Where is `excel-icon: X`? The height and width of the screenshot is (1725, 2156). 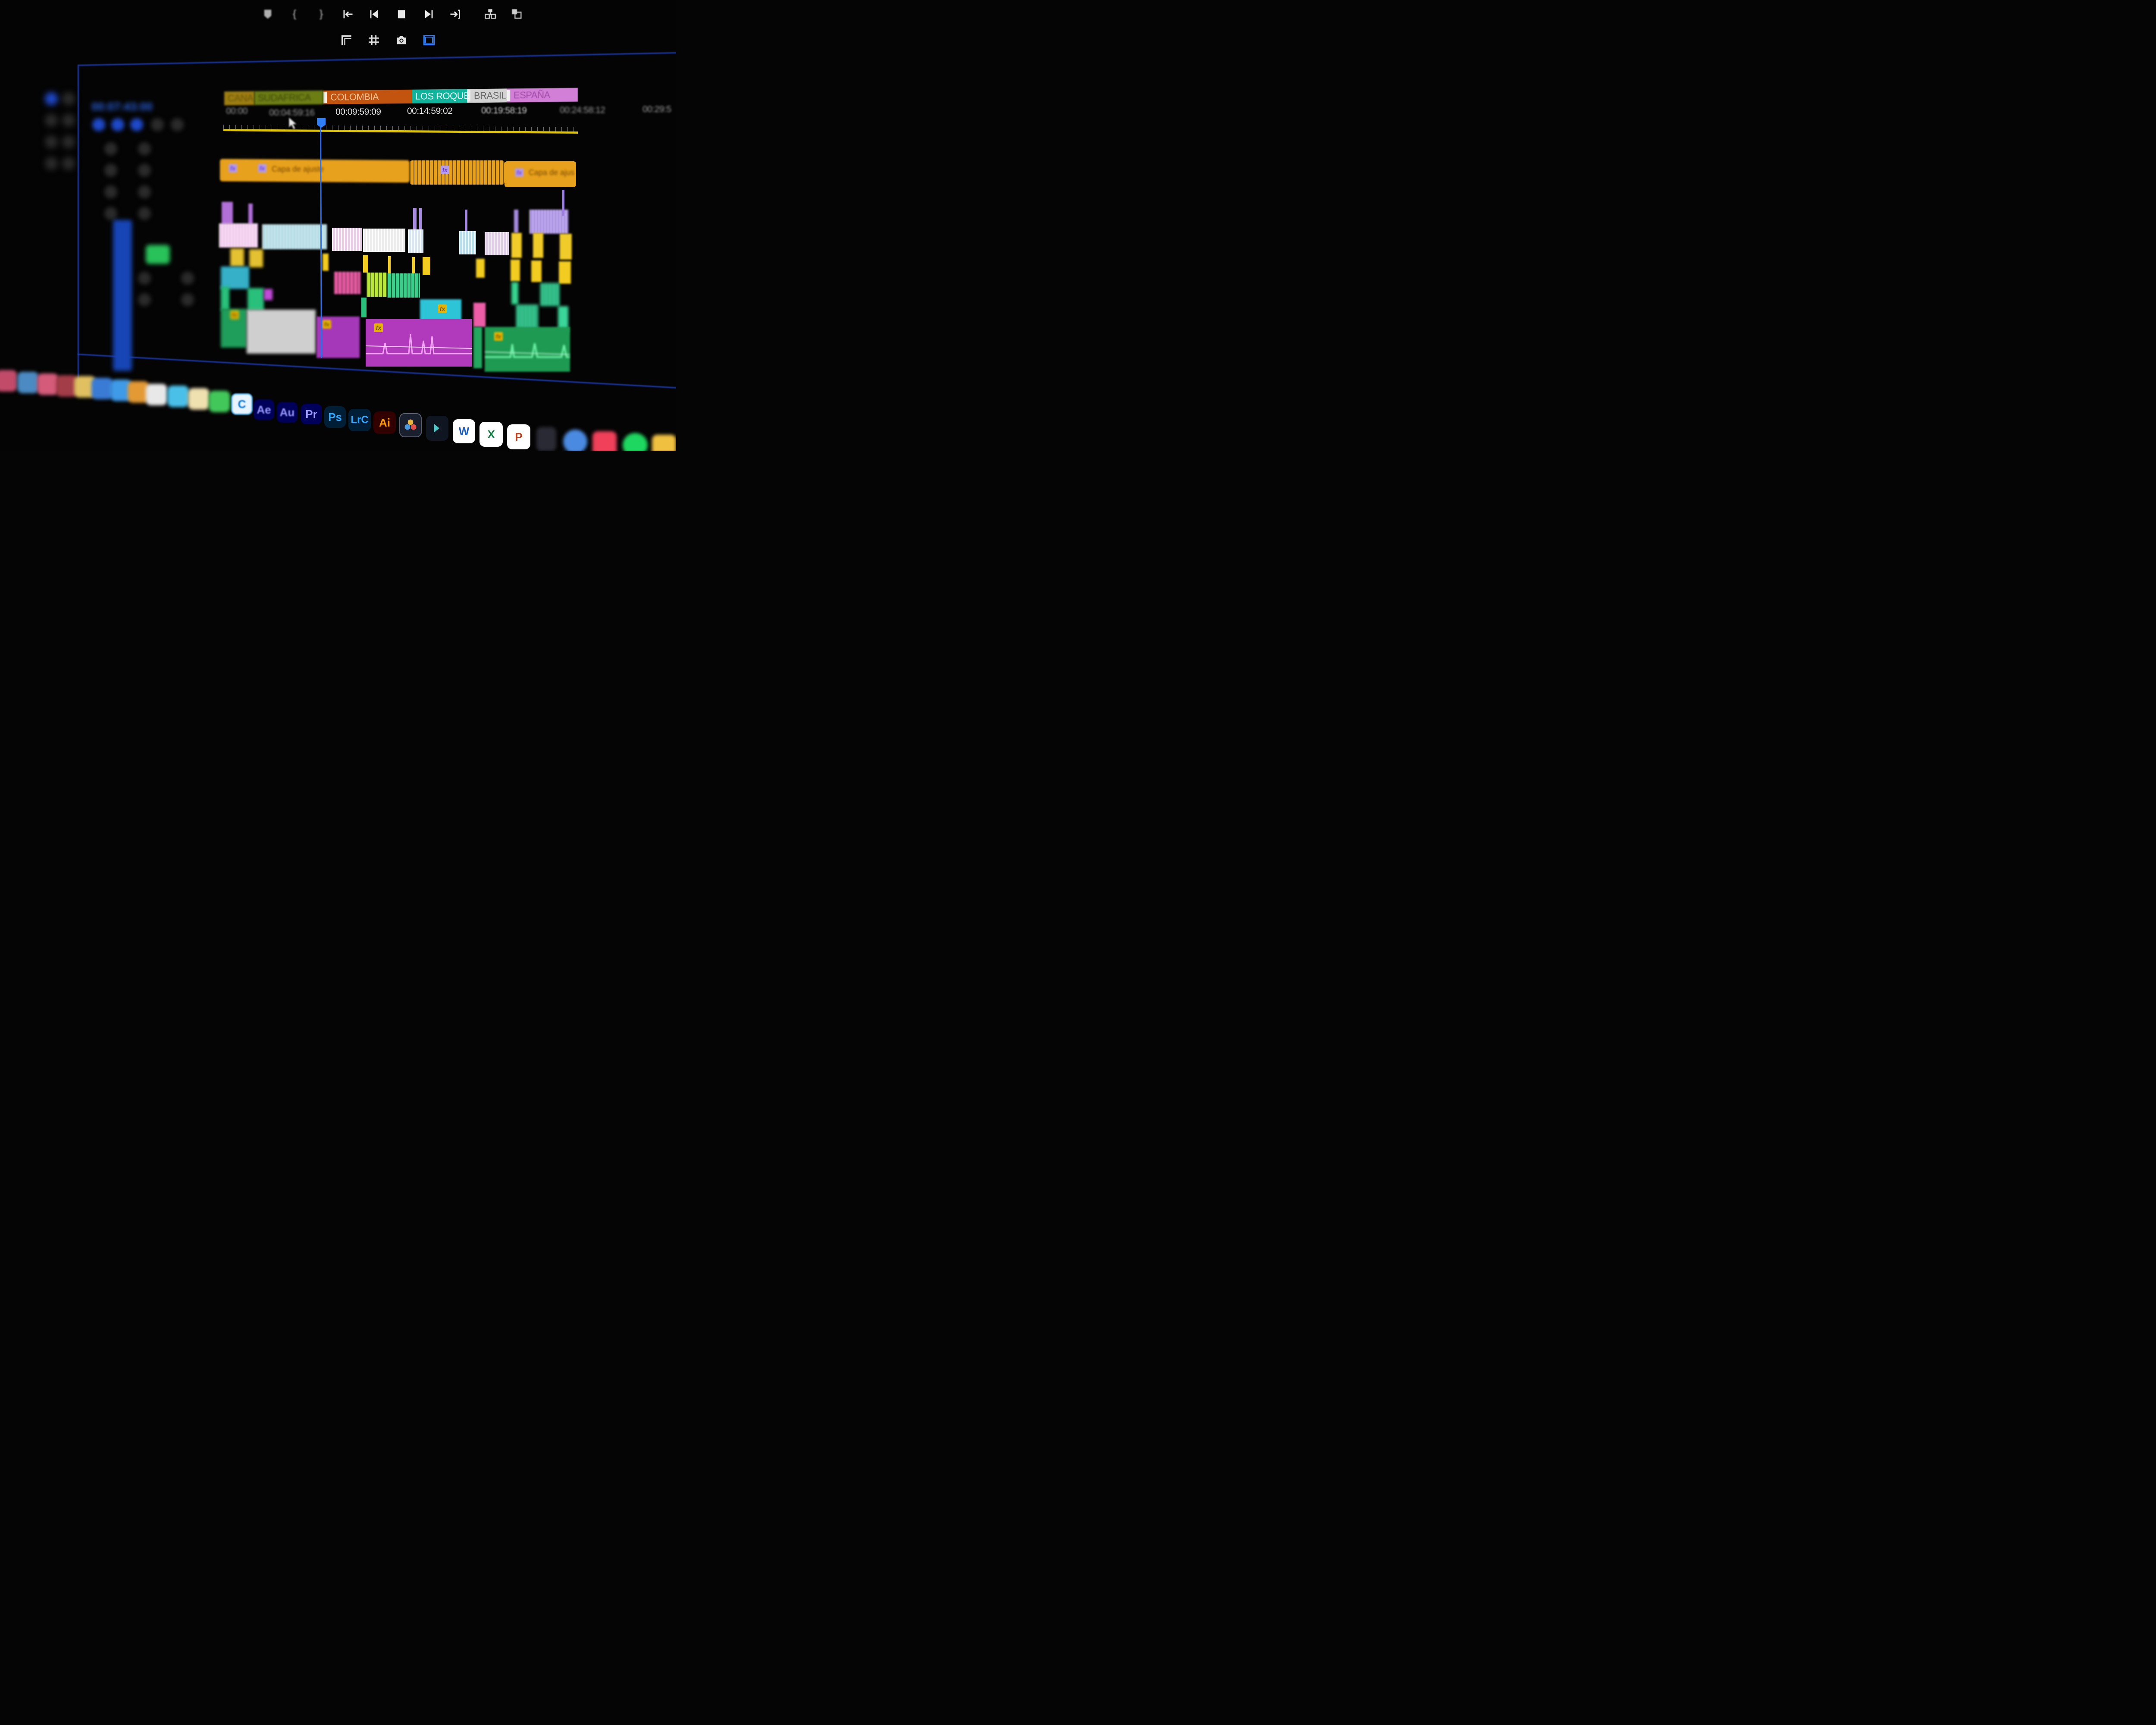
excel-icon: X is located at coordinates (491, 435).